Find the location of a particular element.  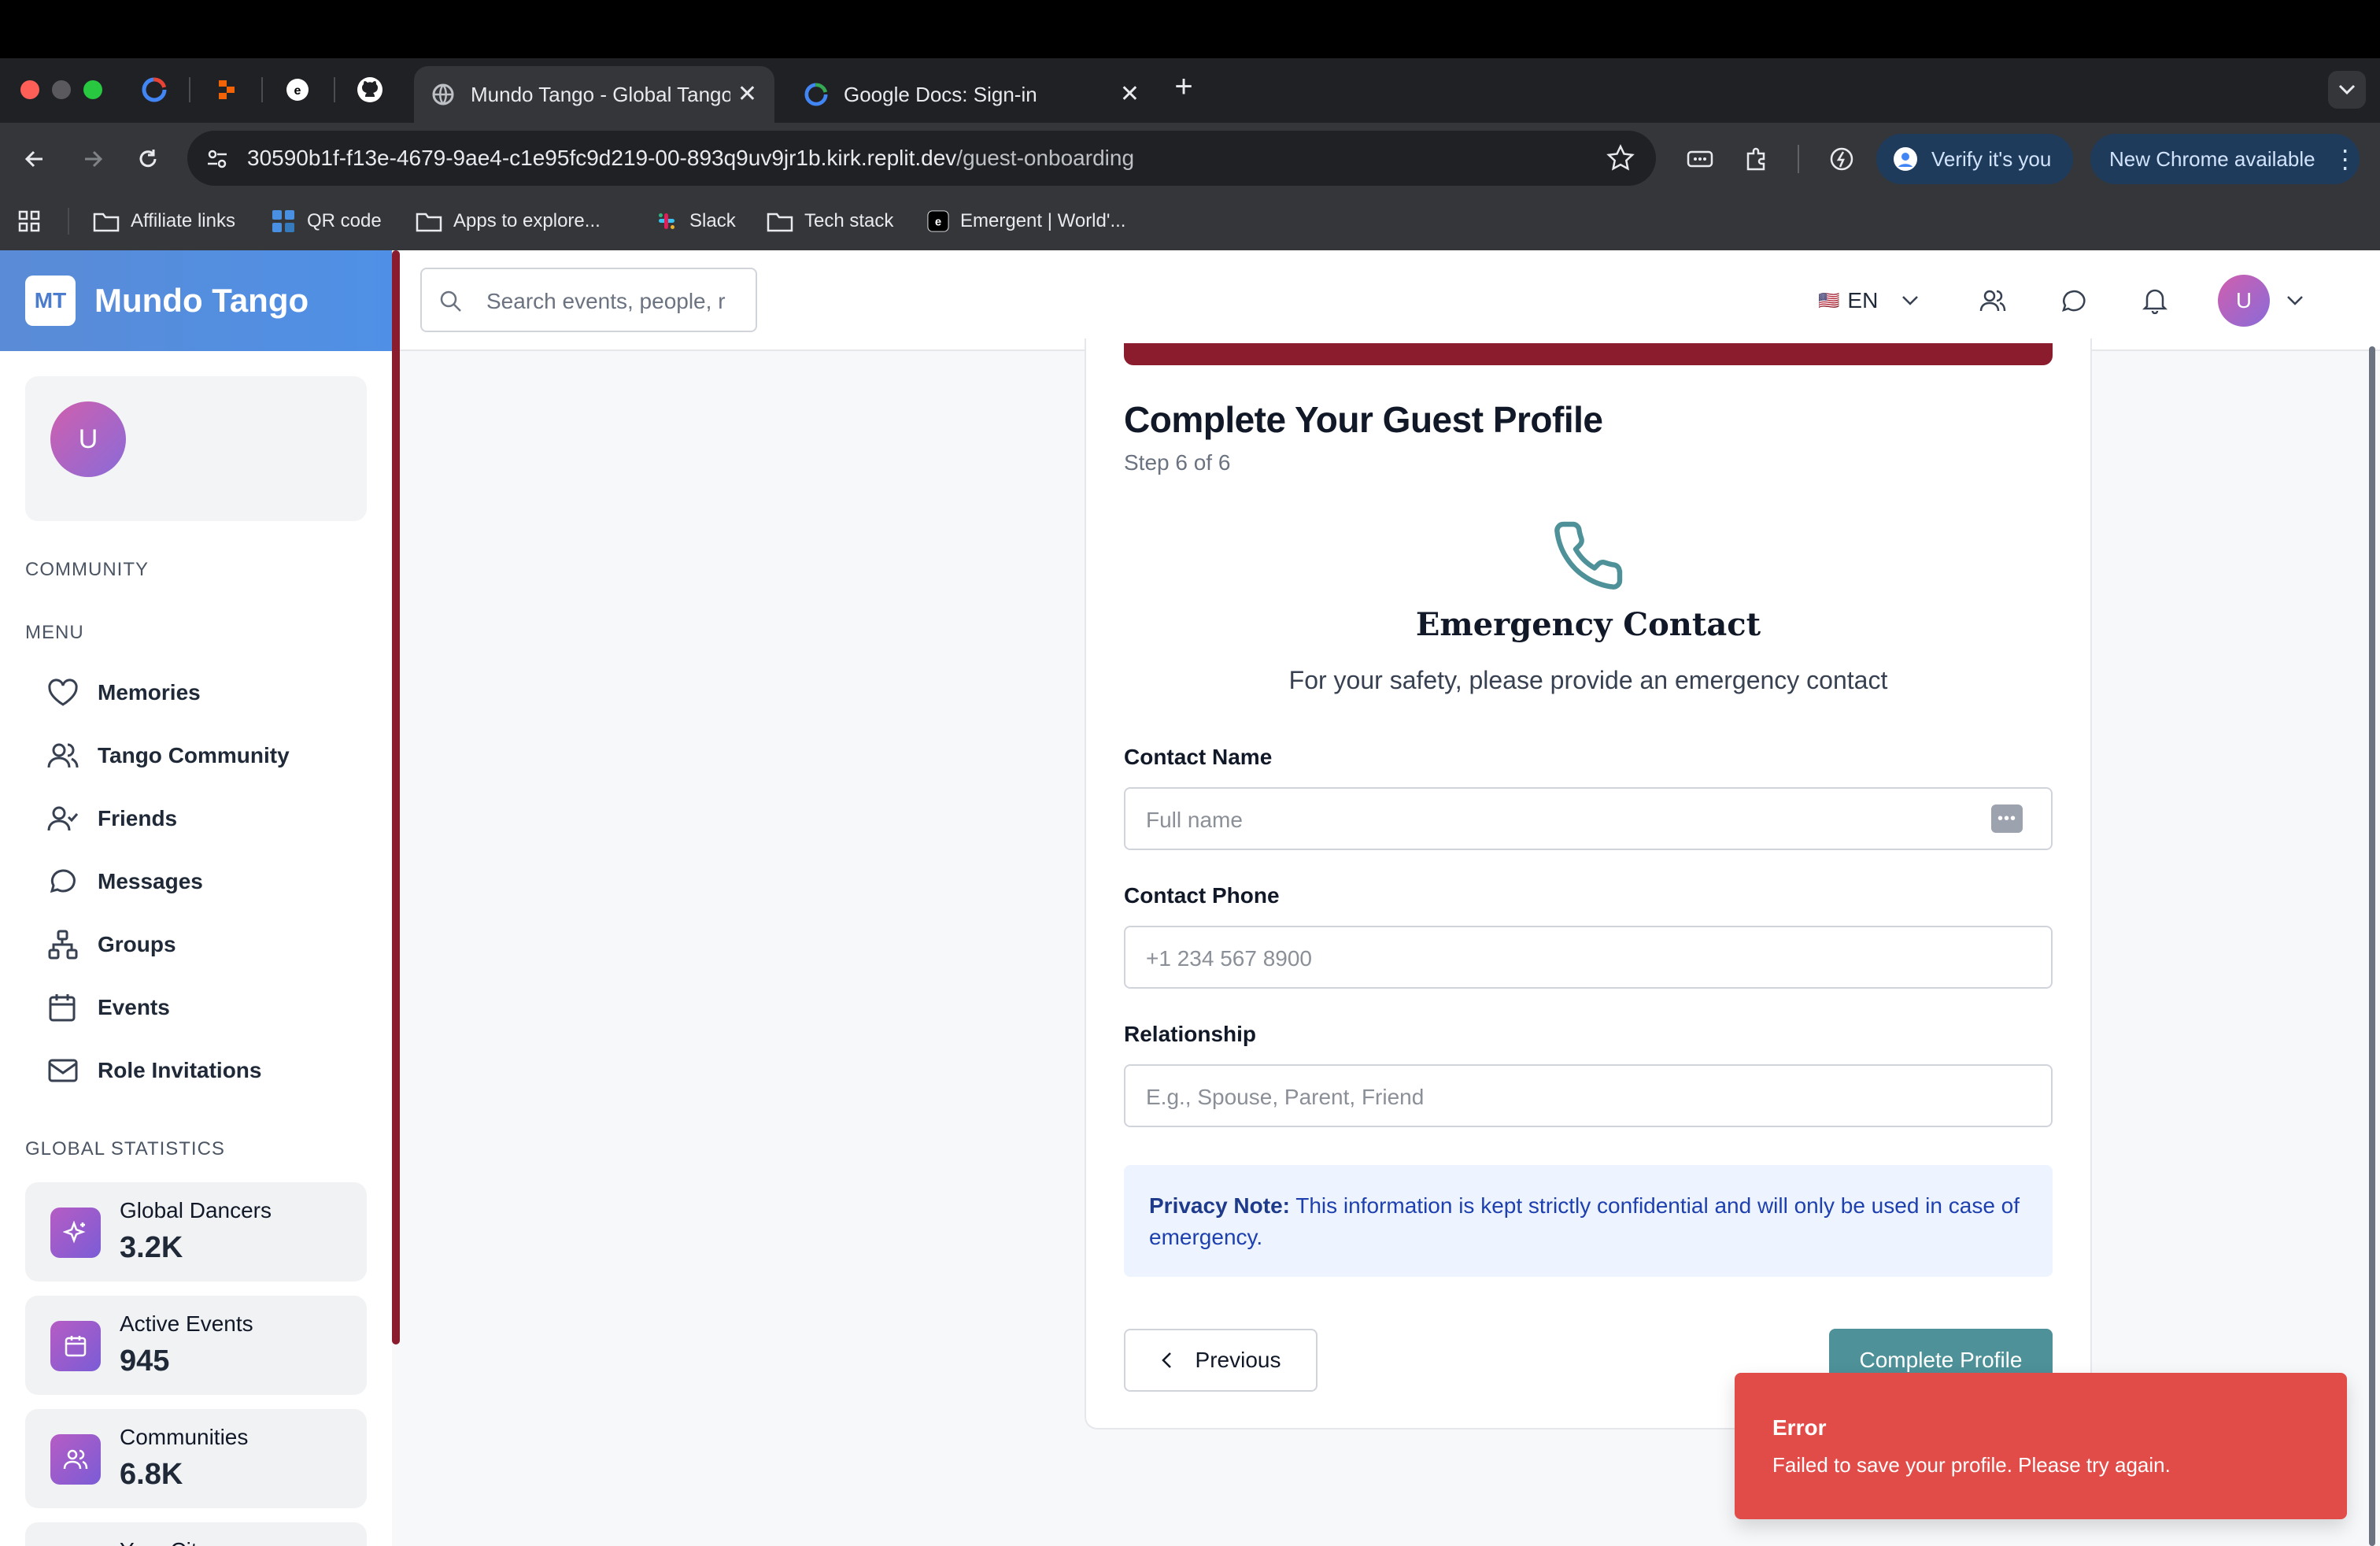

search-box is located at coordinates (588, 300).